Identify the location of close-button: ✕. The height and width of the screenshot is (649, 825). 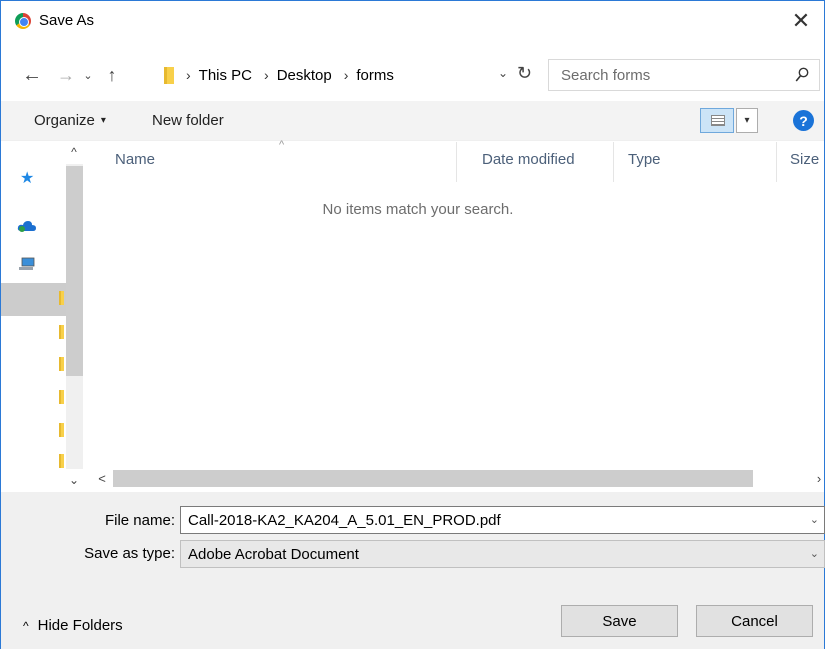
(801, 21).